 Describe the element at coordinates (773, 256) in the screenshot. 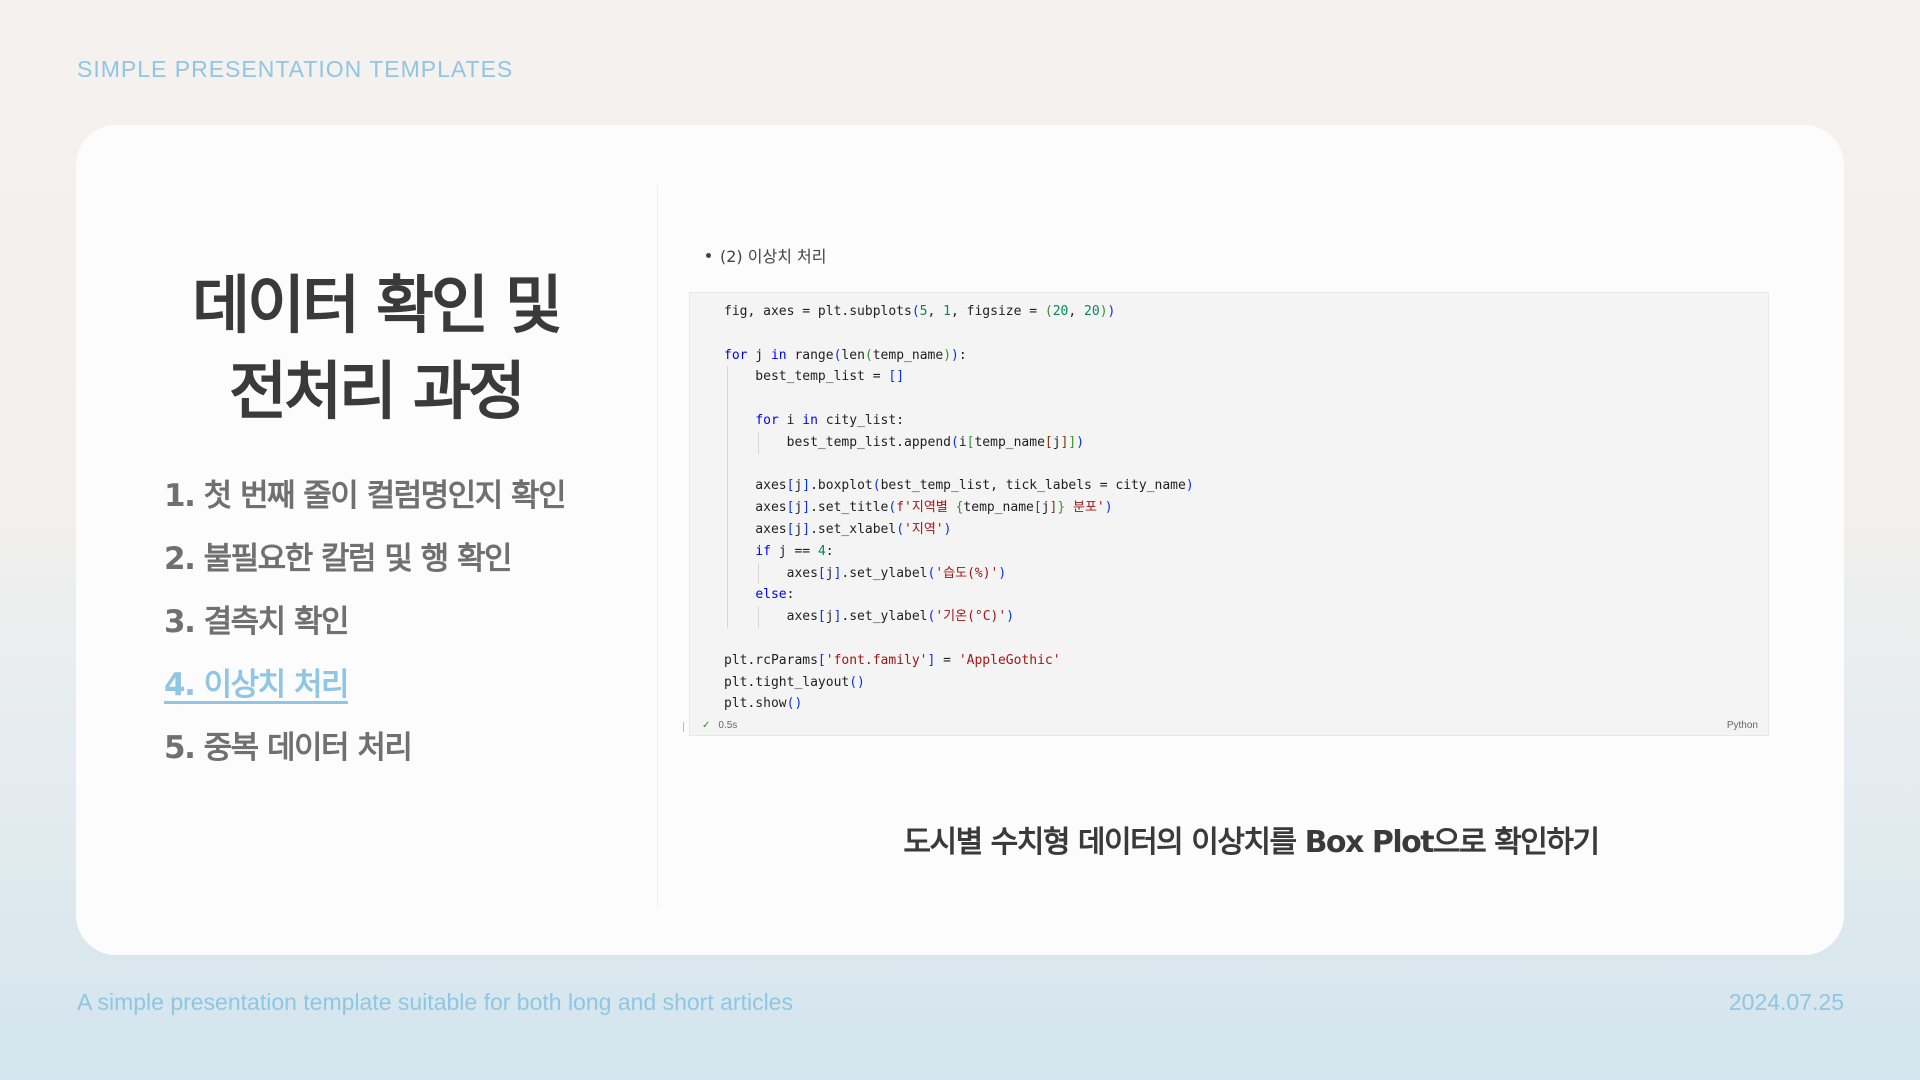

I see `bullet-caption-text: (2) 이상치 처리` at that location.